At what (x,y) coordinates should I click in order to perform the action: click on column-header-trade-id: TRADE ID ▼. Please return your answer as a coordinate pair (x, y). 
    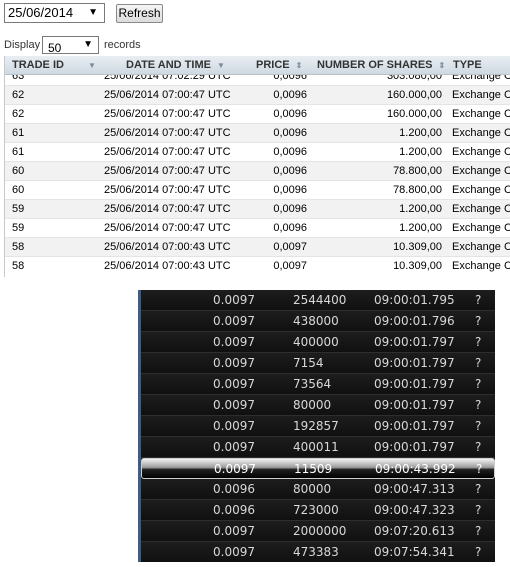
    Looking at the image, I should click on (54, 65).